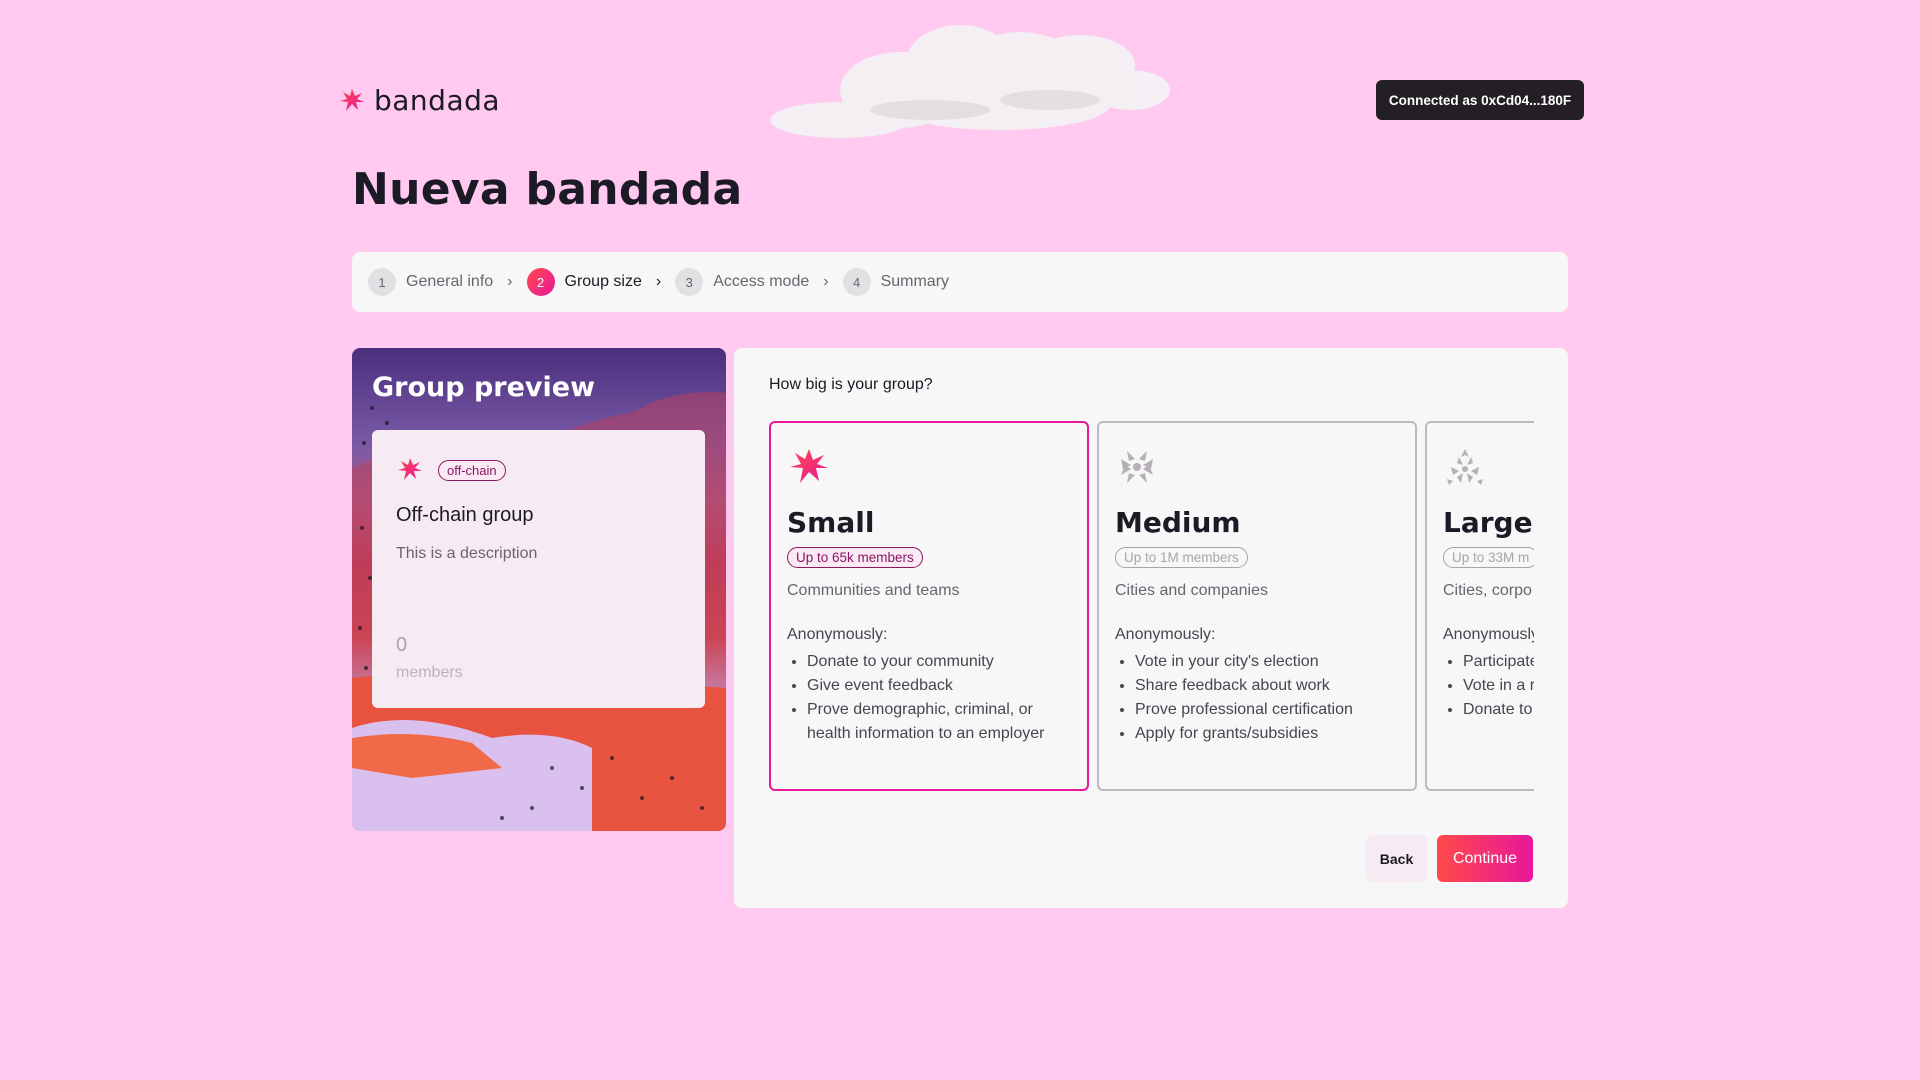 Image resolution: width=1920 pixels, height=1080 pixels. Describe the element at coordinates (429, 672) in the screenshot. I see `member-count-label: members` at that location.